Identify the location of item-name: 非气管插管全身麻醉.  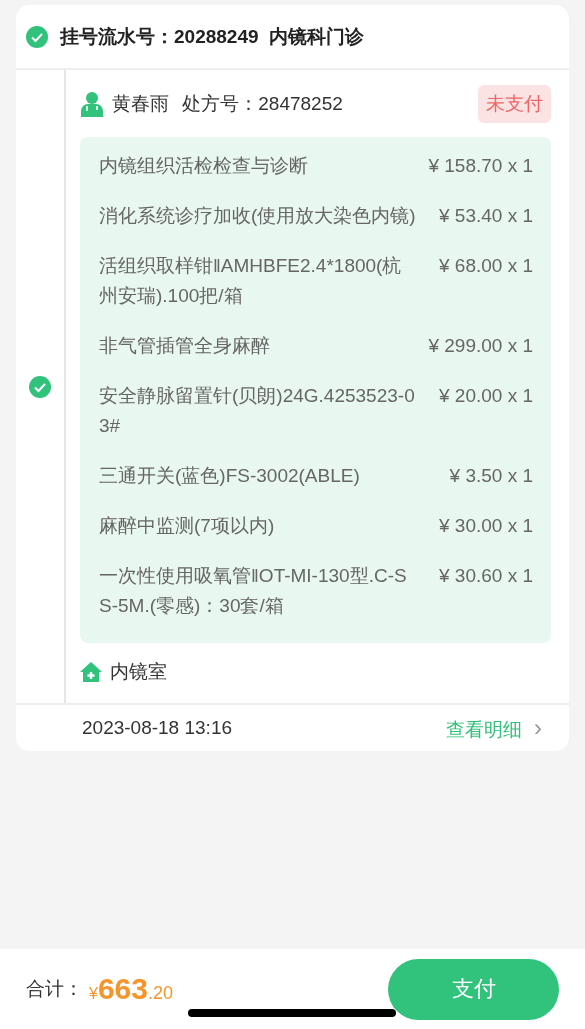
(185, 346).